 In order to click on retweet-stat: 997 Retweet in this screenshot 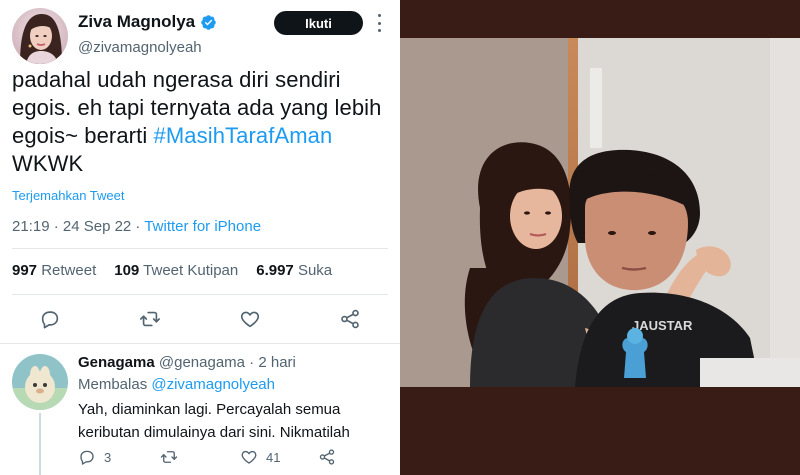, I will do `click(54, 270)`.